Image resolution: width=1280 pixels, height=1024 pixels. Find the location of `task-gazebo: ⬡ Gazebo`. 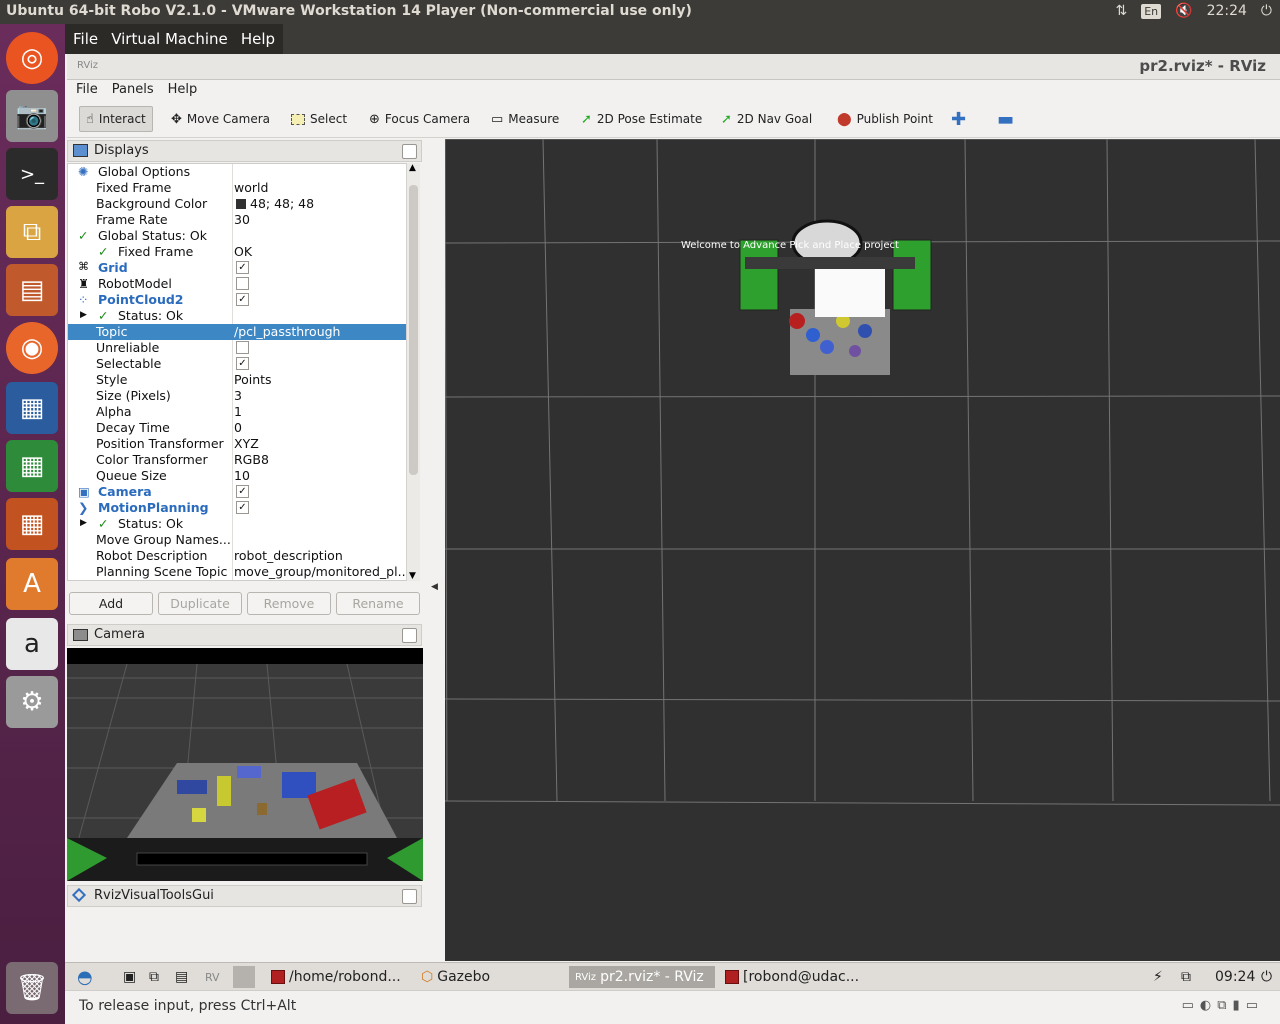

task-gazebo: ⬡ Gazebo is located at coordinates (455, 977).